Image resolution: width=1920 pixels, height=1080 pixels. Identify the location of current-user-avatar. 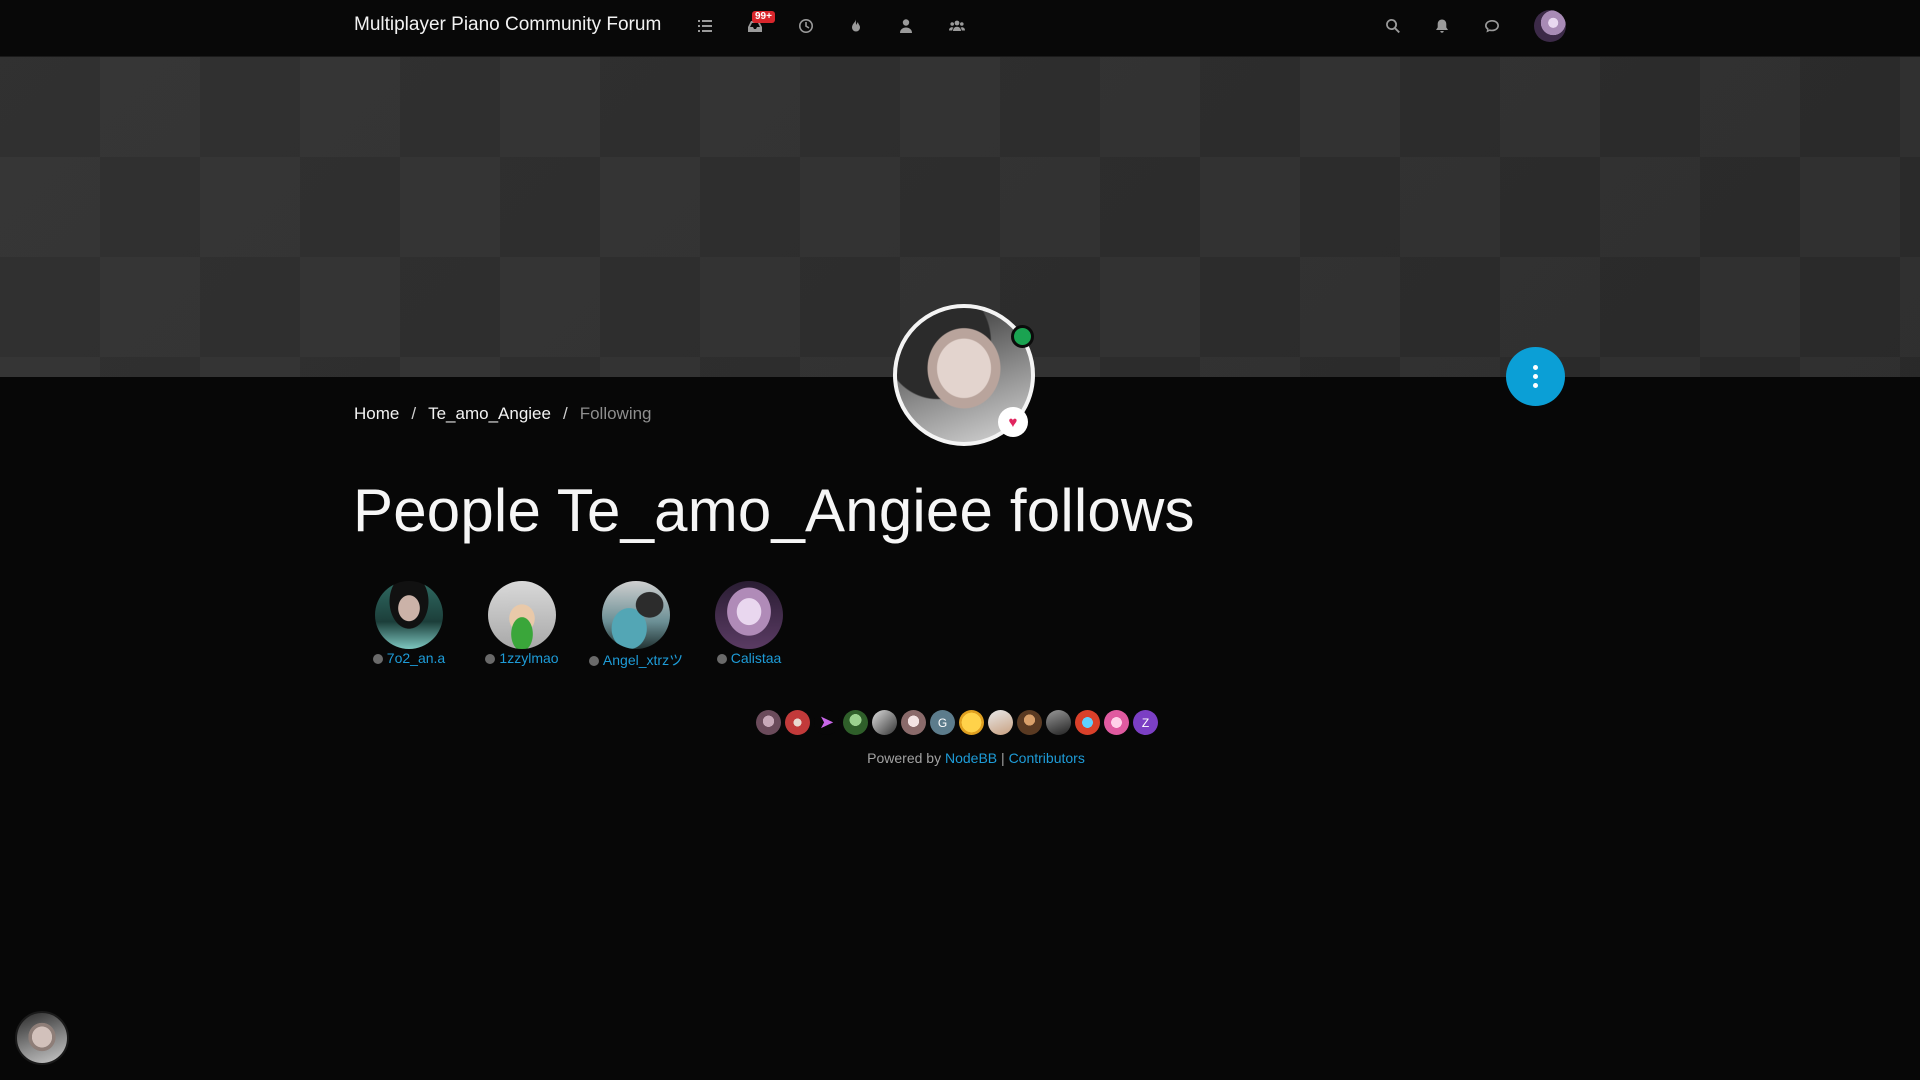
(1550, 26).